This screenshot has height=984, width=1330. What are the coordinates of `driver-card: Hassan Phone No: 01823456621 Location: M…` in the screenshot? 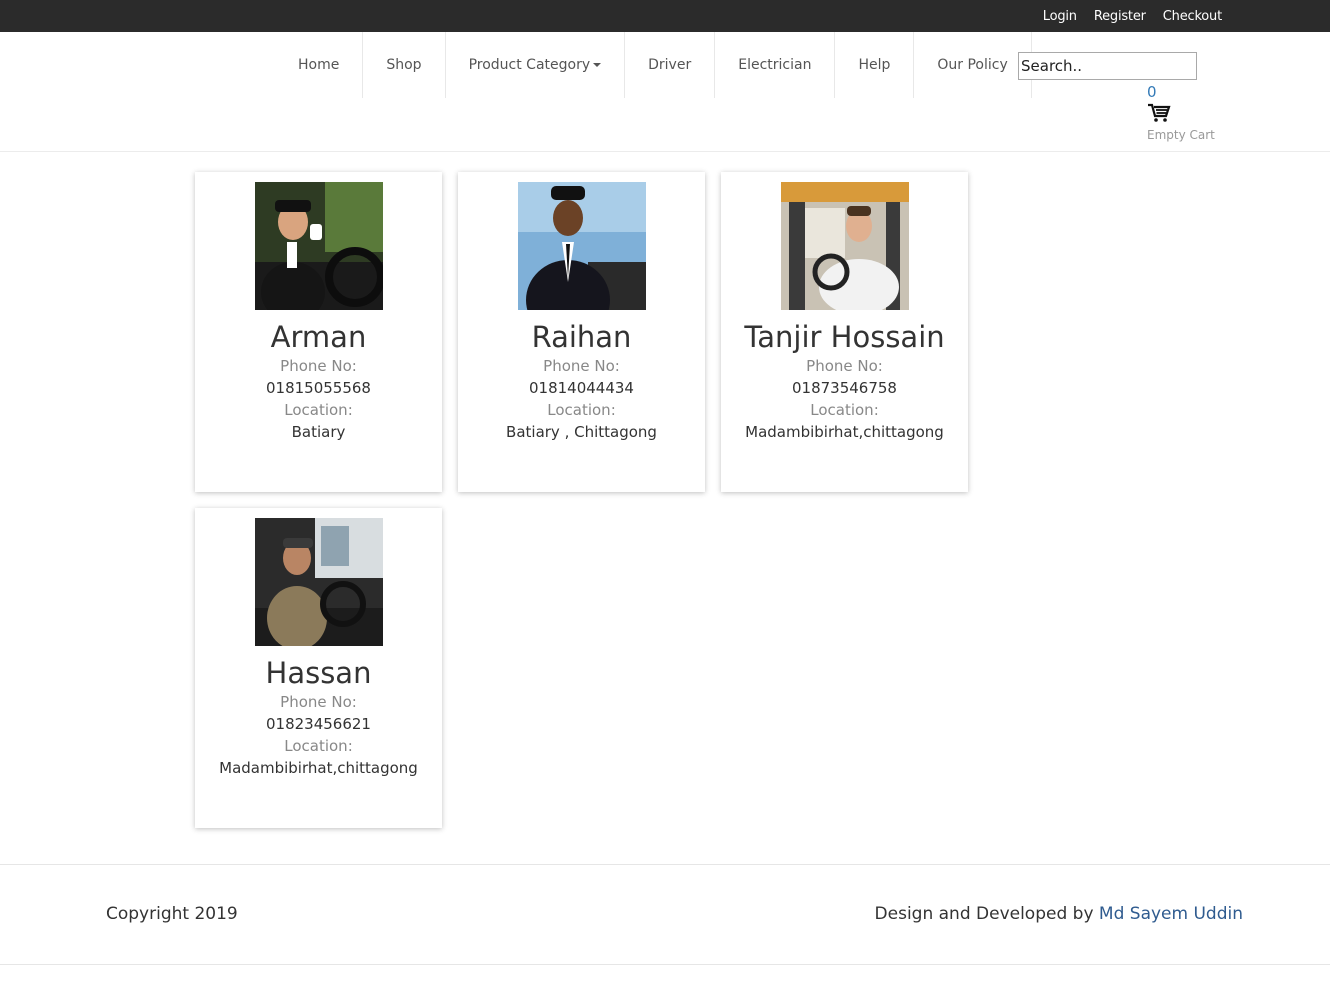 It's located at (318, 668).